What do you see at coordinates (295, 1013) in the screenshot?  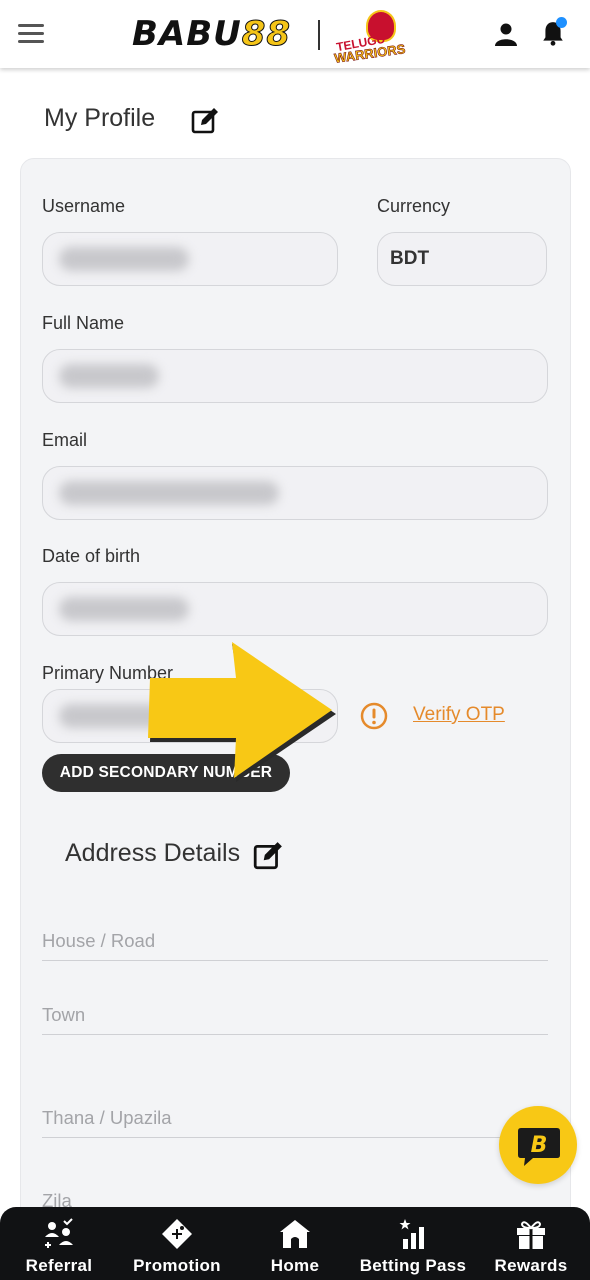 I see `town-field: Town` at bounding box center [295, 1013].